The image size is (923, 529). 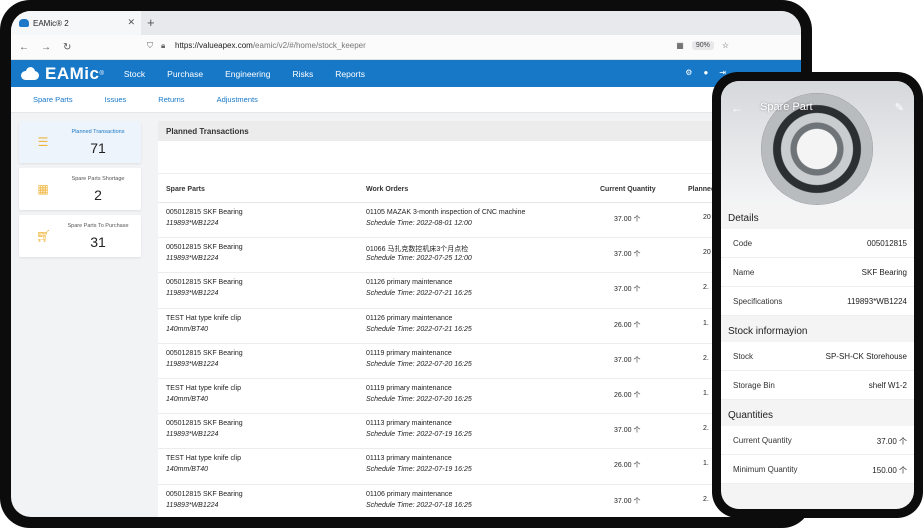 I want to click on browser-tab-bar: EAMic® 2 ✕ +, so click(x=406, y=23).